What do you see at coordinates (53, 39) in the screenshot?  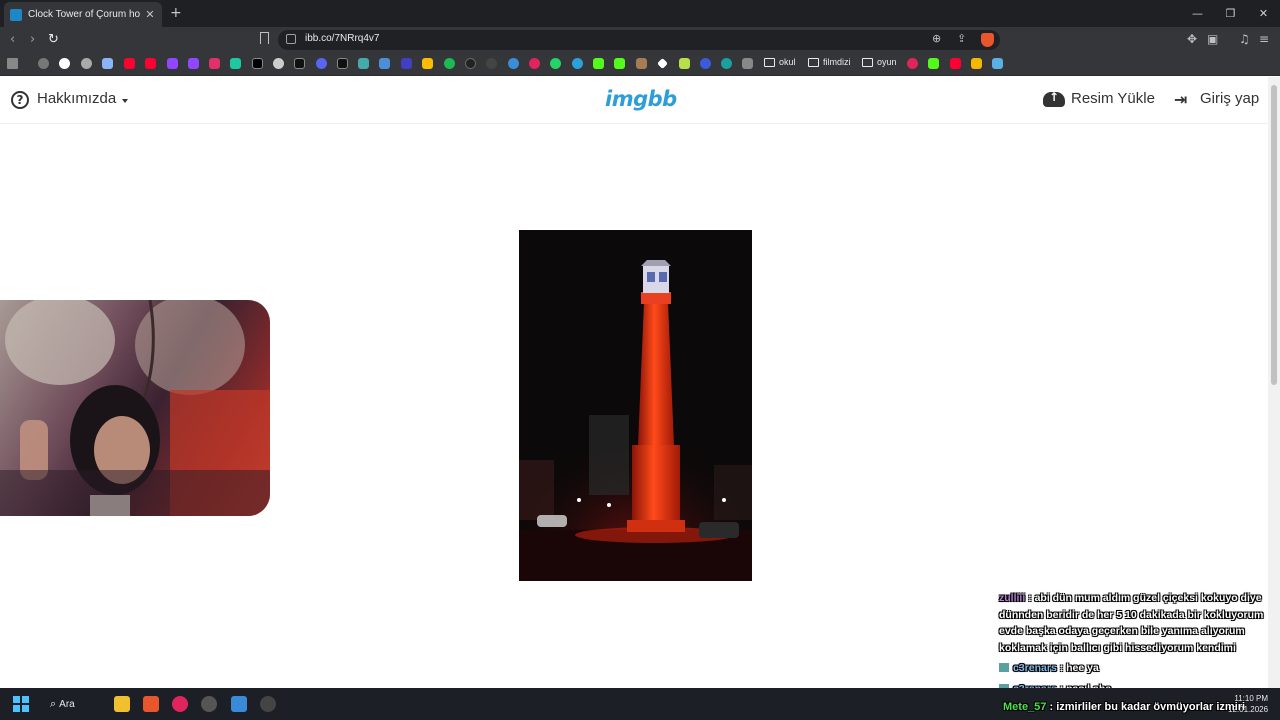 I see `reload-icon: ↻` at bounding box center [53, 39].